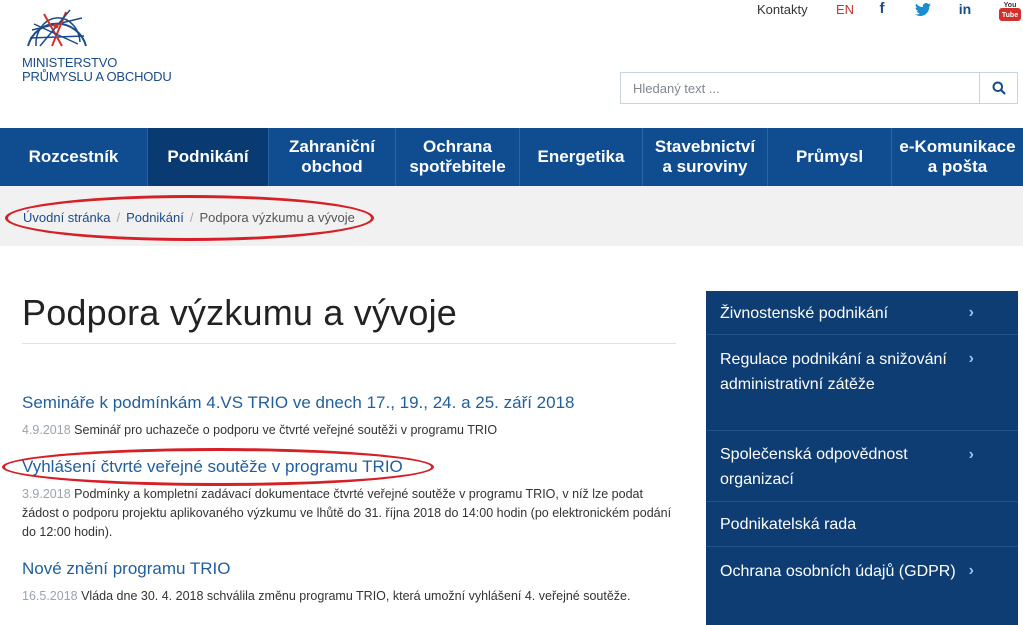 Image resolution: width=1023 pixels, height=625 pixels. I want to click on nav-item-label: Zahraniční obchod, so click(332, 156).